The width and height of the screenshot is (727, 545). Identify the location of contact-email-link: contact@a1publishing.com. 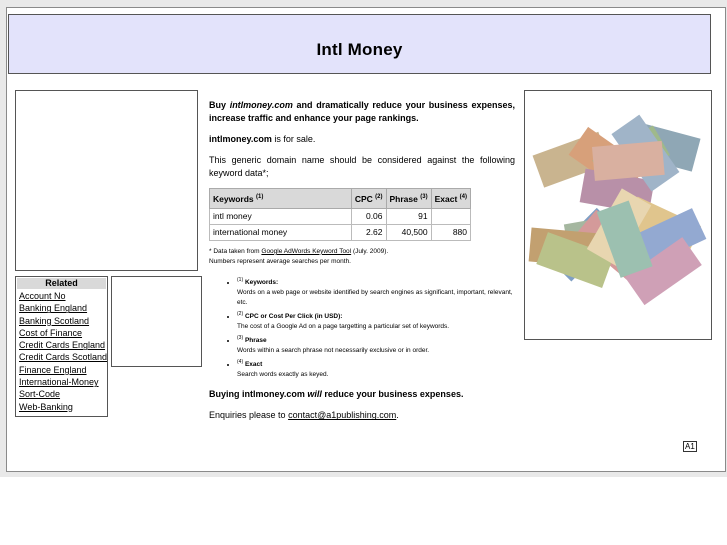
(342, 415).